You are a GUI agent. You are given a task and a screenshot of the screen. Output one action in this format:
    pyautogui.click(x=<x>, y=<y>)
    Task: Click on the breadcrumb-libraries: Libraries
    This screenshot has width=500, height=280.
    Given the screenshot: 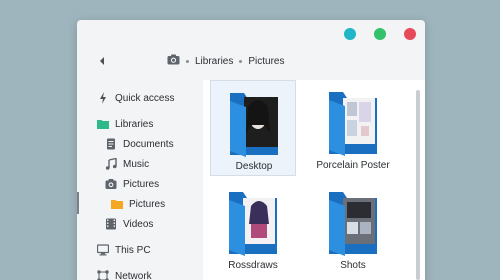 What is the action you would take?
    pyautogui.click(x=214, y=61)
    